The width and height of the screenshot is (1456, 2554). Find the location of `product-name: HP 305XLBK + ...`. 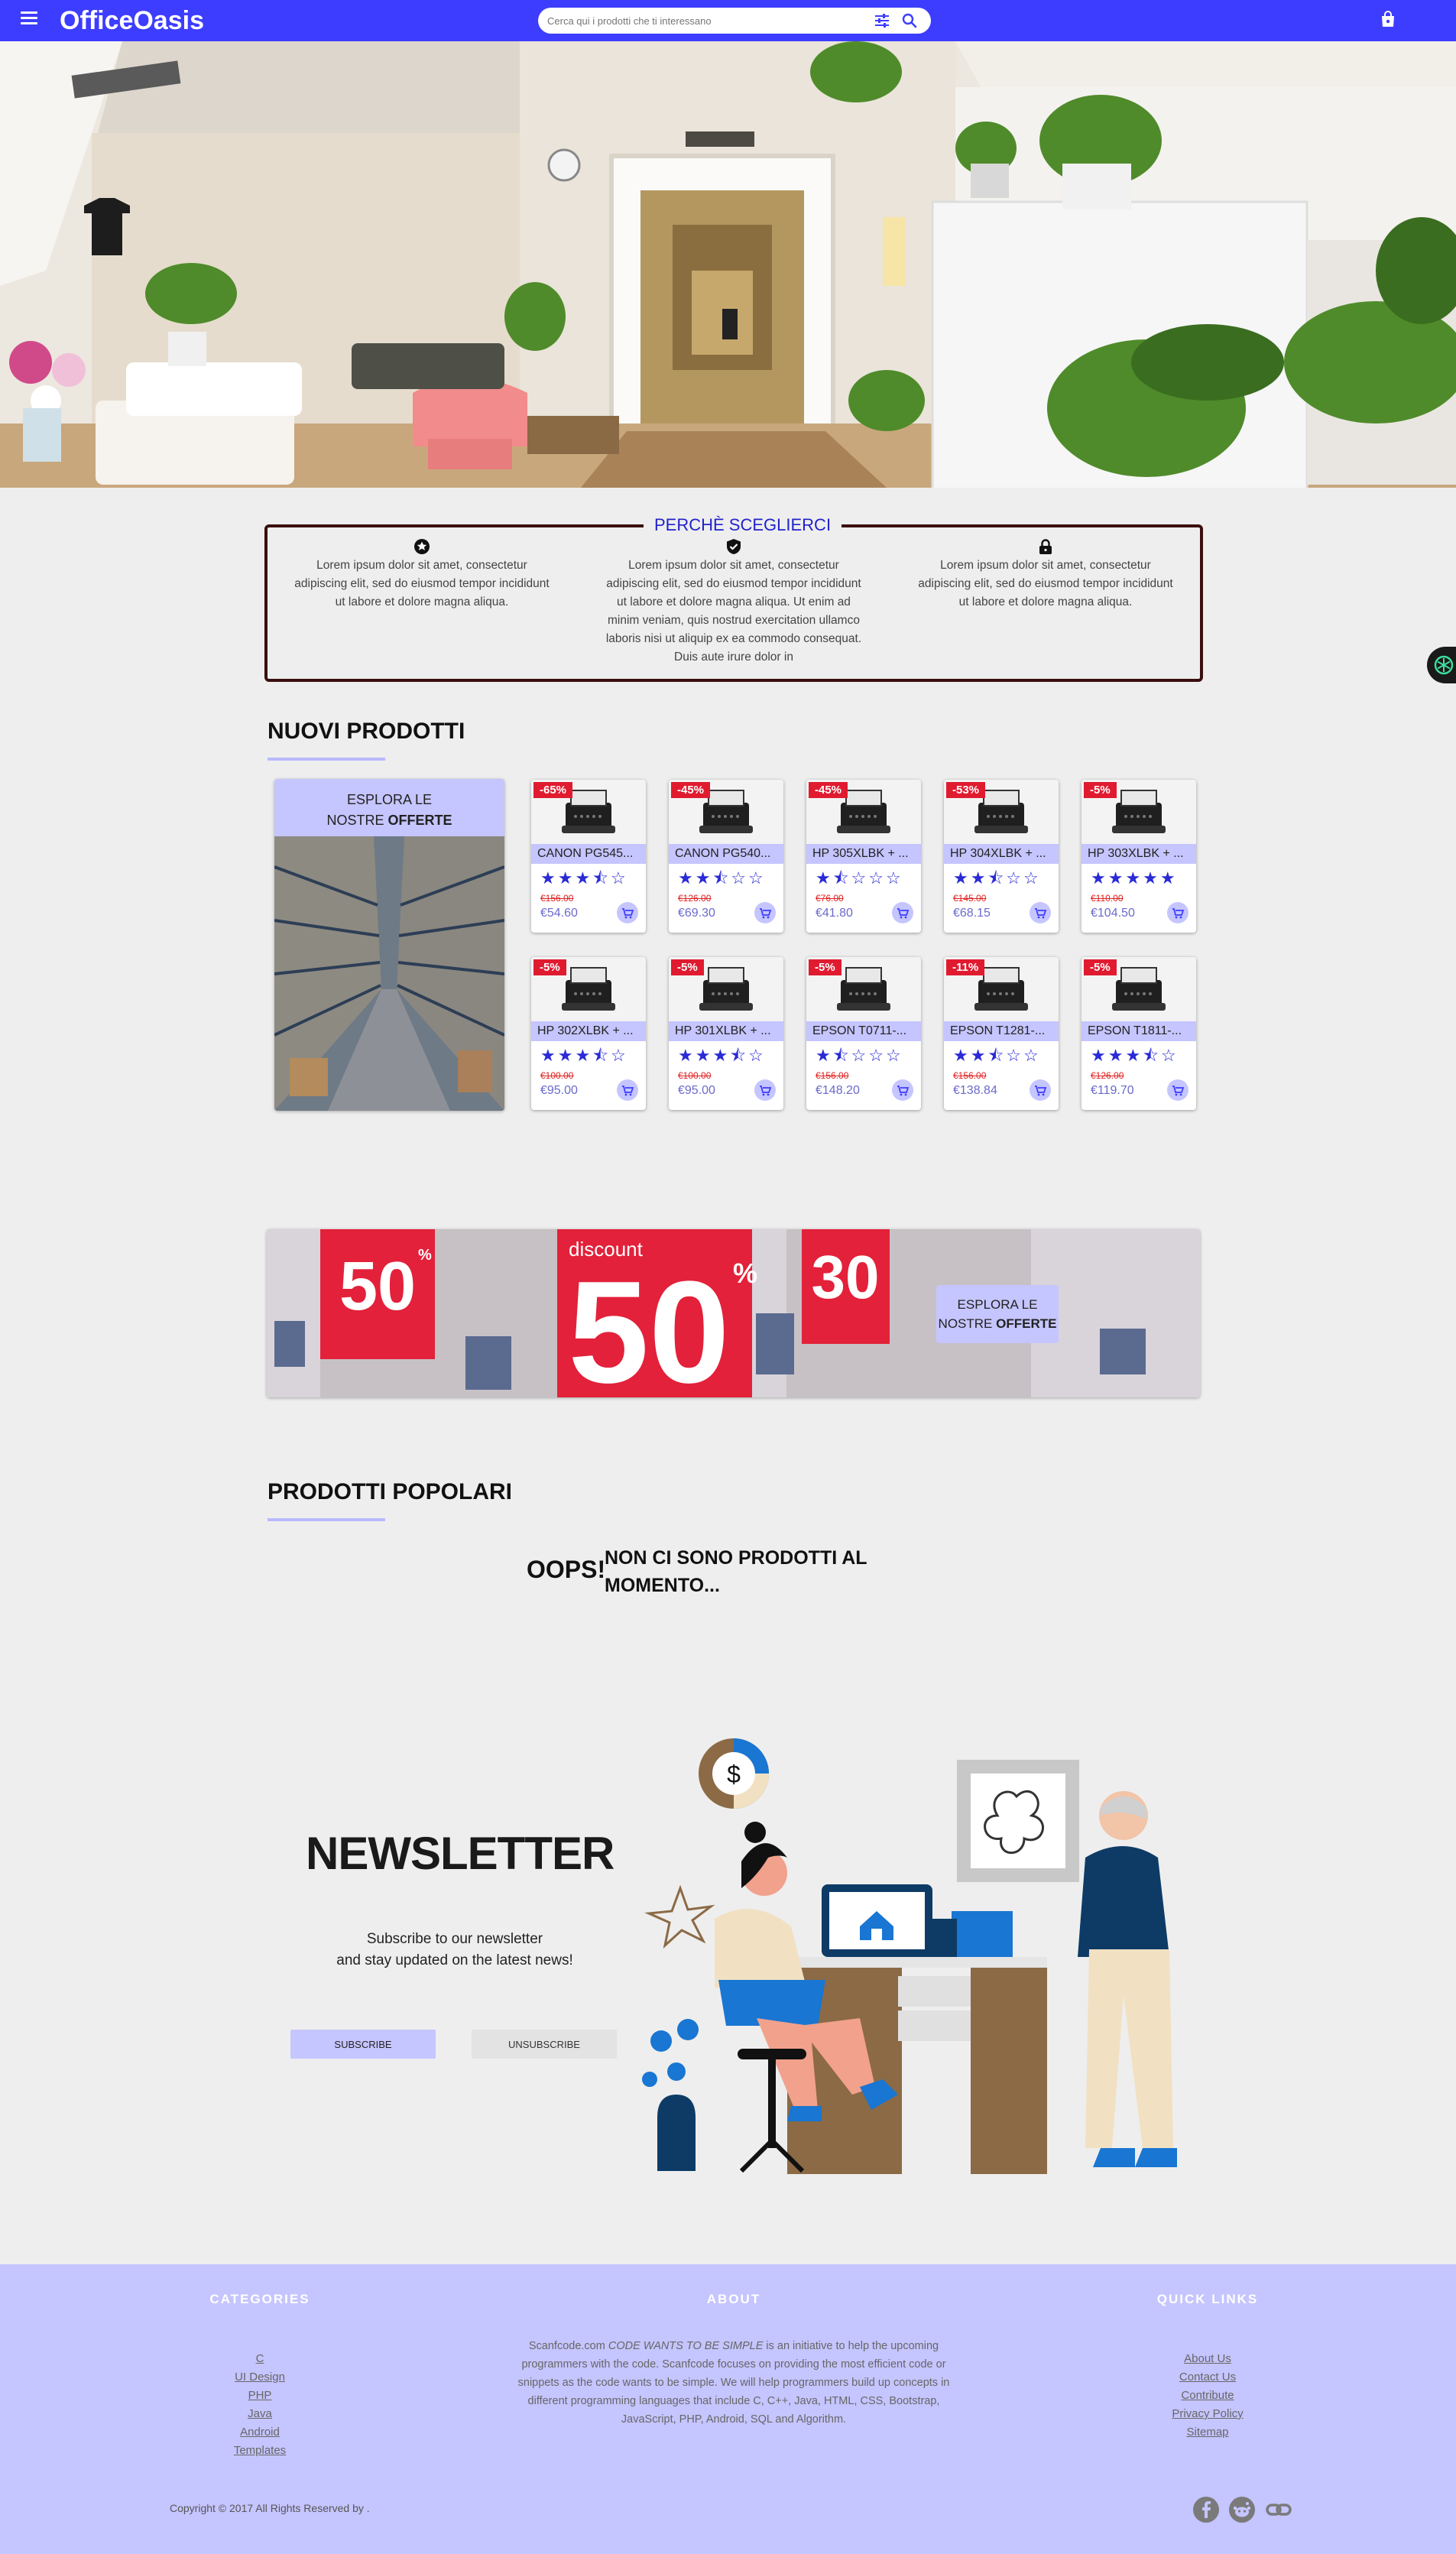

product-name: HP 305XLBK + ... is located at coordinates (863, 854).